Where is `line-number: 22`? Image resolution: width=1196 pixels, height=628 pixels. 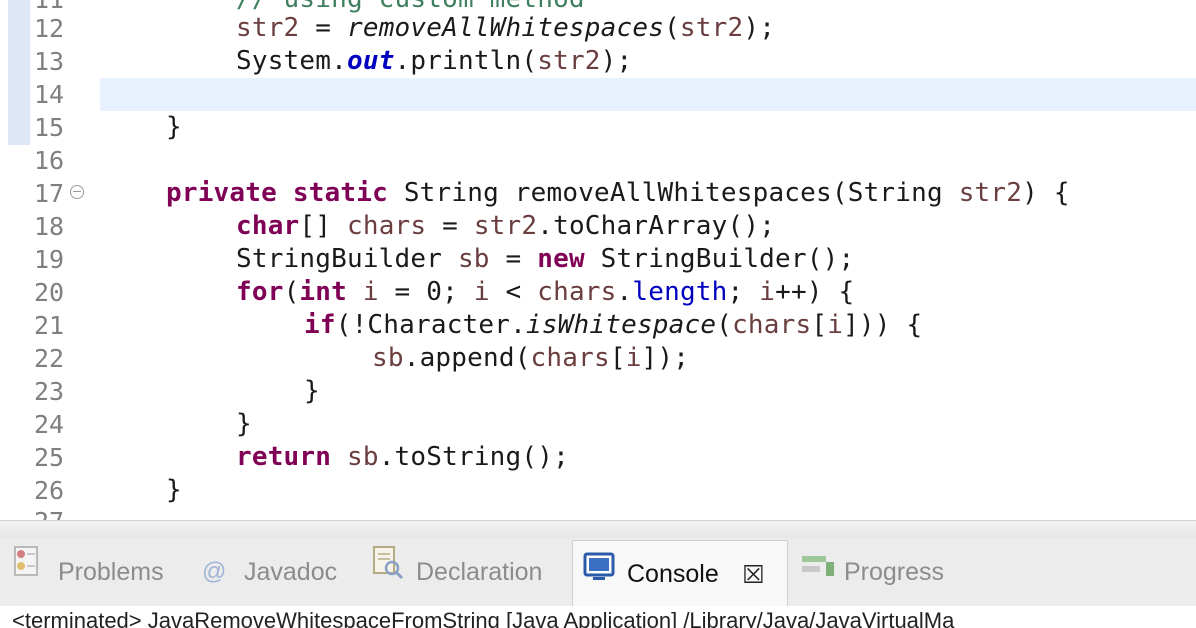
line-number: 22 is located at coordinates (49, 358).